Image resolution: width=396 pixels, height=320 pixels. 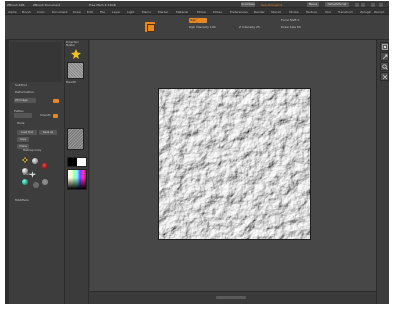 I want to click on plane3d-thumbnail, so click(x=75, y=70).